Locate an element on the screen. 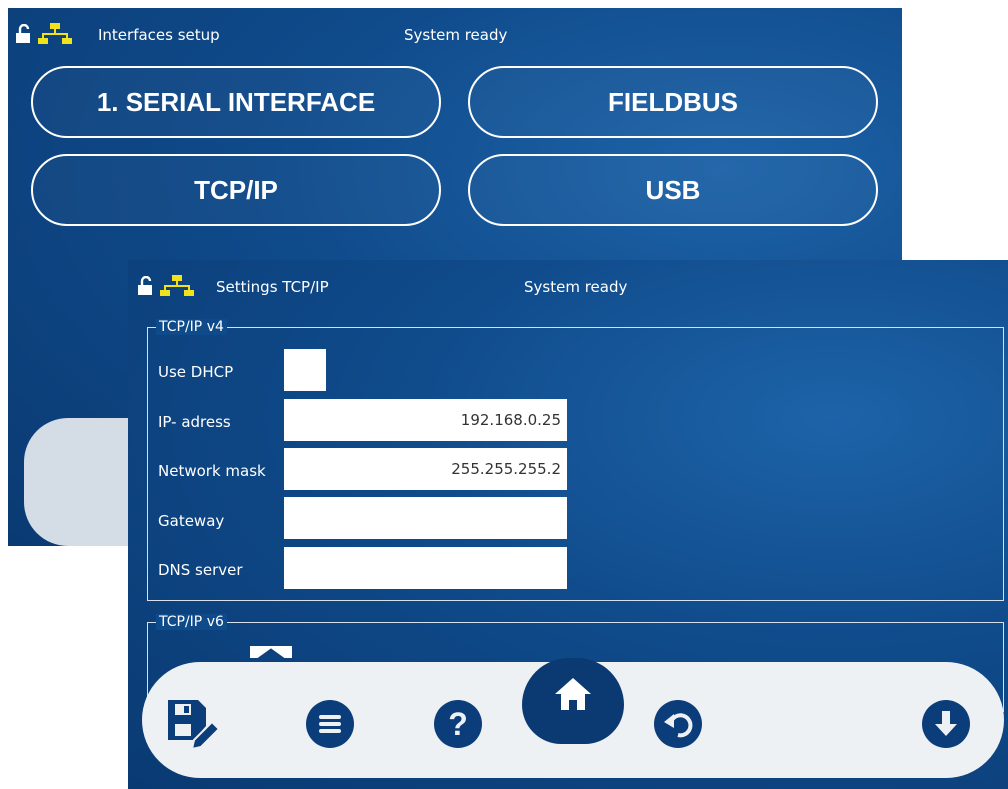 The image size is (1008, 789). titlebar: Interfaces setup System ready is located at coordinates (455, 34).